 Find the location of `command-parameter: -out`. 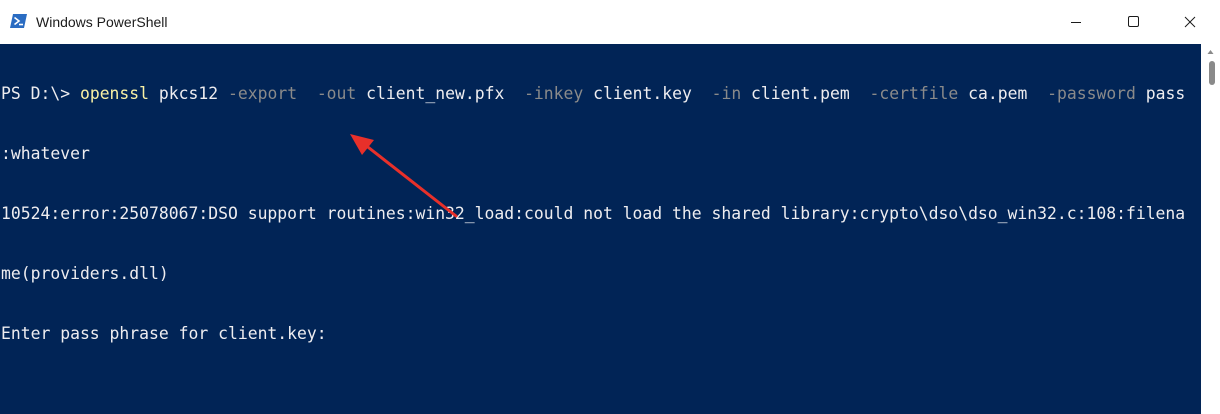

command-parameter: -out is located at coordinates (336, 93).